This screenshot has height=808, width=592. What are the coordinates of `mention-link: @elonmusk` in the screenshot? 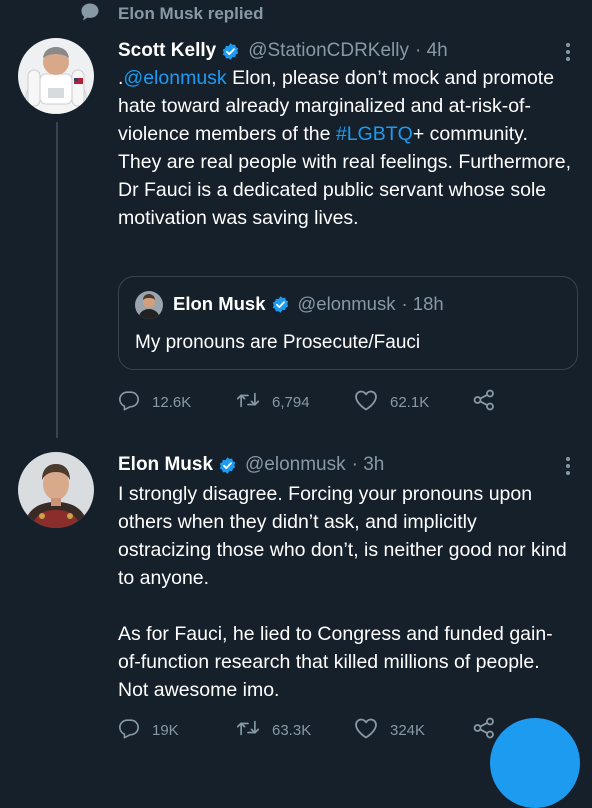 It's located at (174, 78).